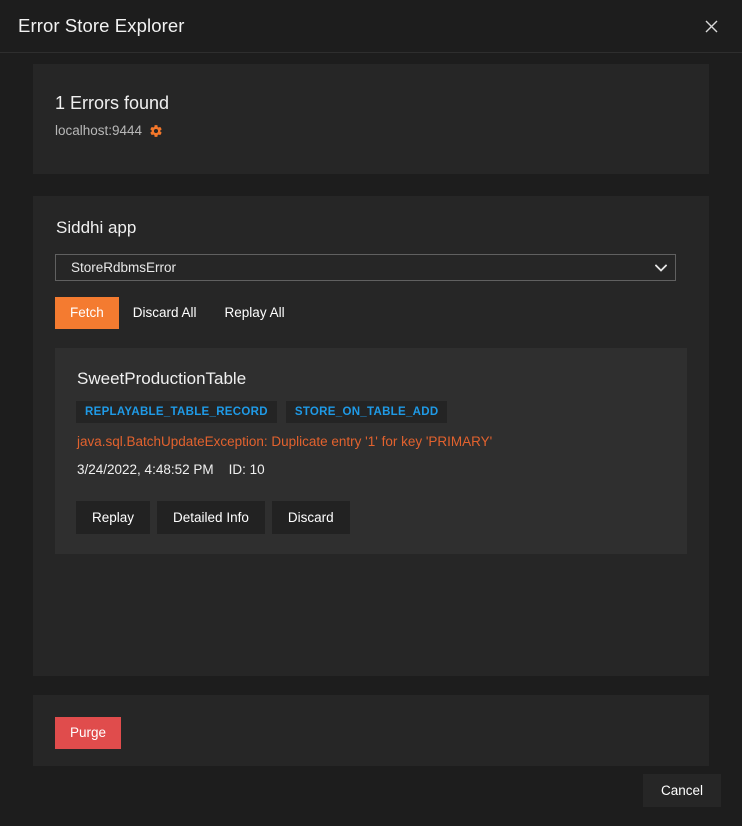  I want to click on page-title: Error Store Explorer, so click(101, 25).